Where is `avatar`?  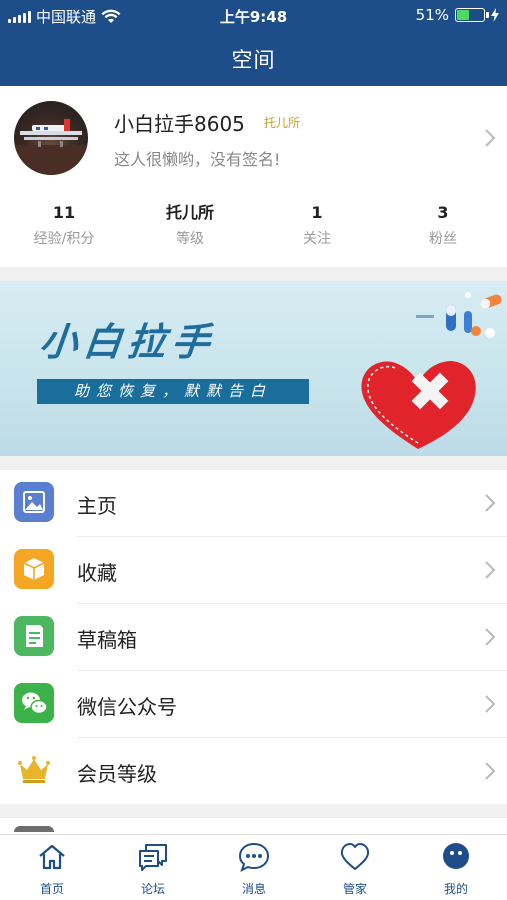 avatar is located at coordinates (51, 138).